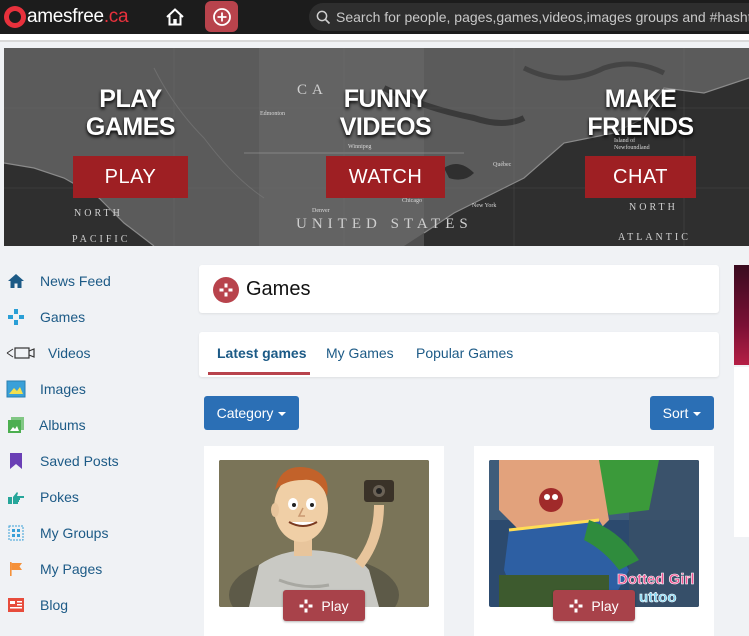  What do you see at coordinates (96, 317) in the screenshot?
I see `sidebar-item-games: Games` at bounding box center [96, 317].